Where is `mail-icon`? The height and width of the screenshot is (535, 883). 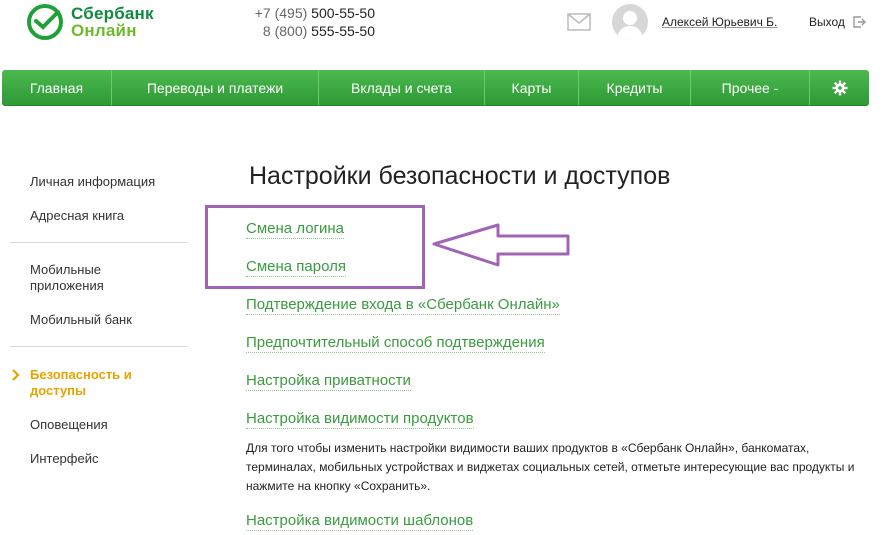 mail-icon is located at coordinates (579, 22).